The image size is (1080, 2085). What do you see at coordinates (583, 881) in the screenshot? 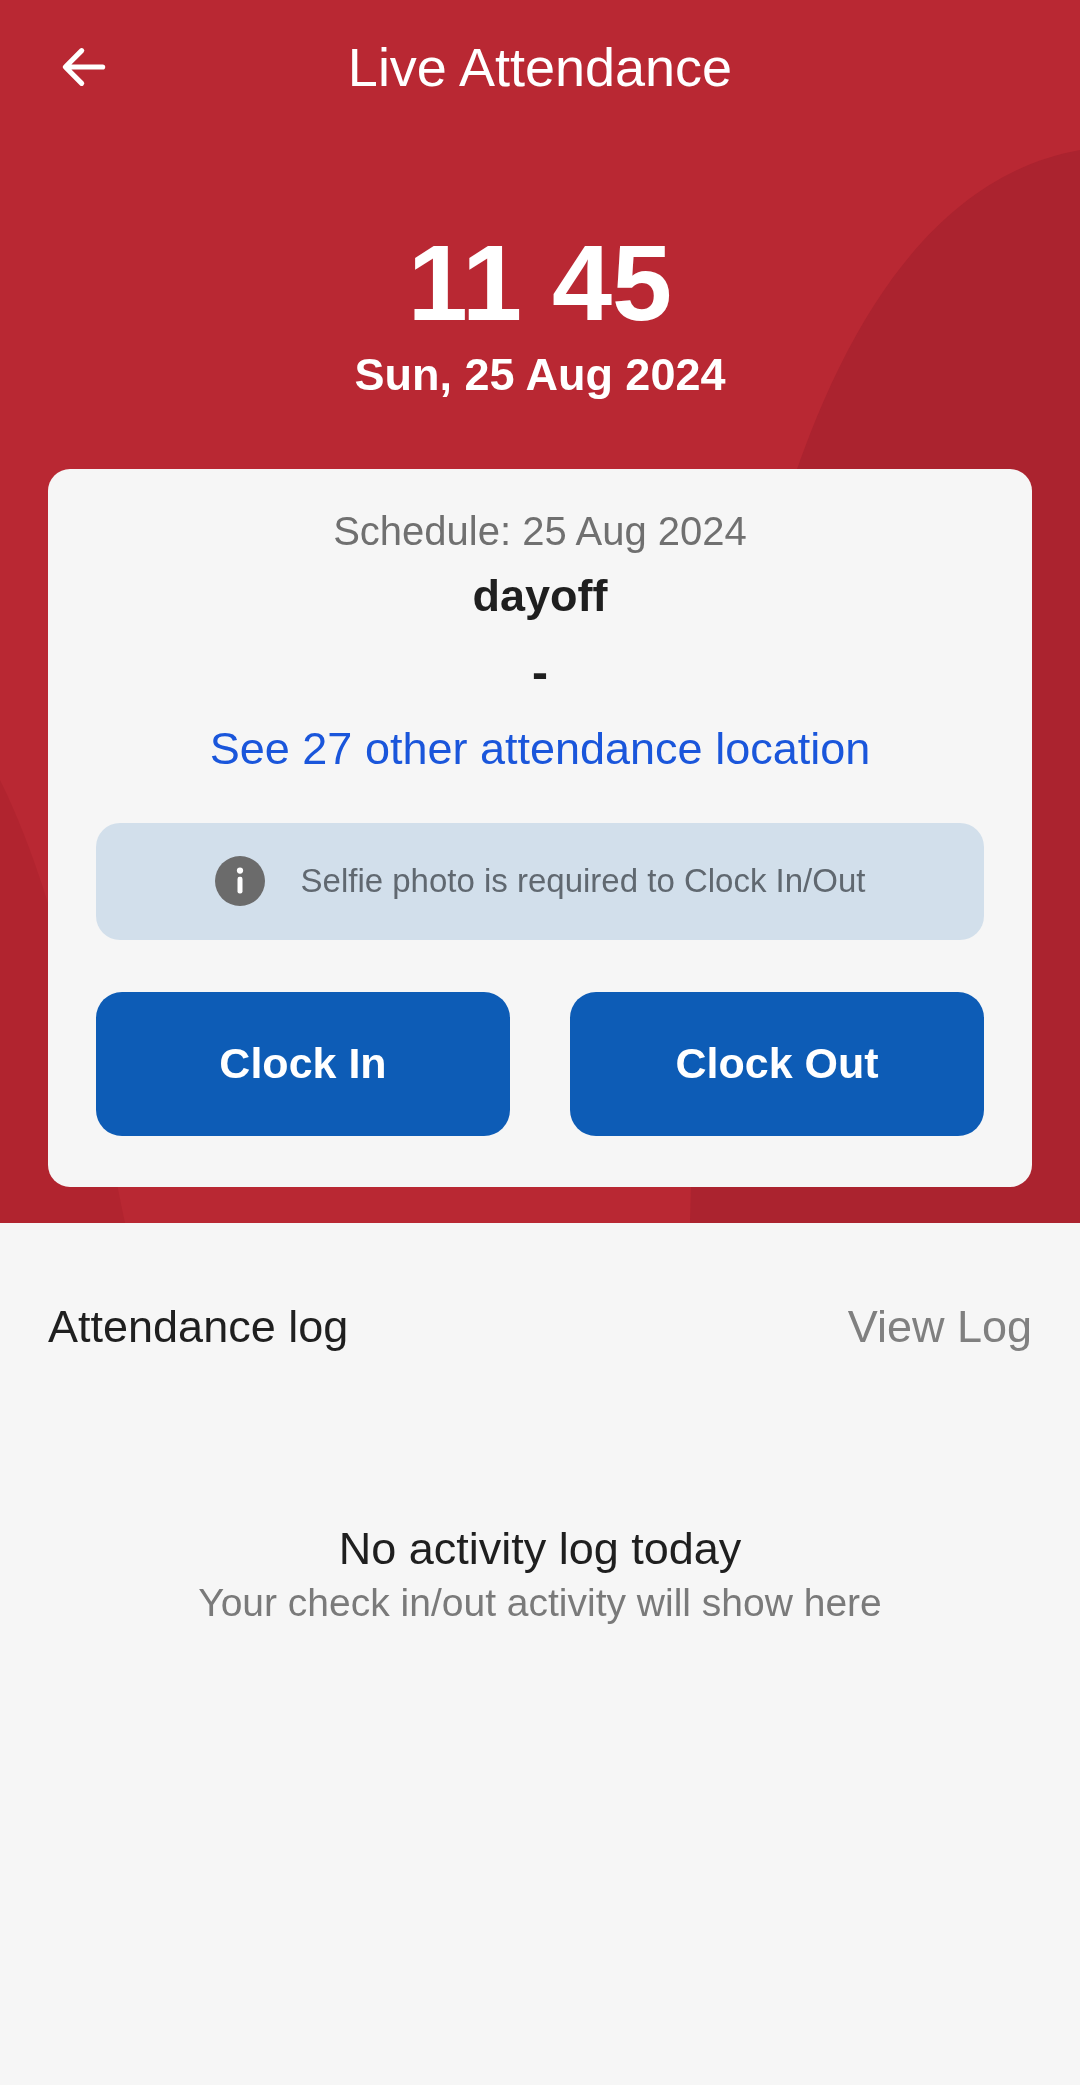
I see `notice-text: Selfie photo is required to Clock In/Out` at bounding box center [583, 881].